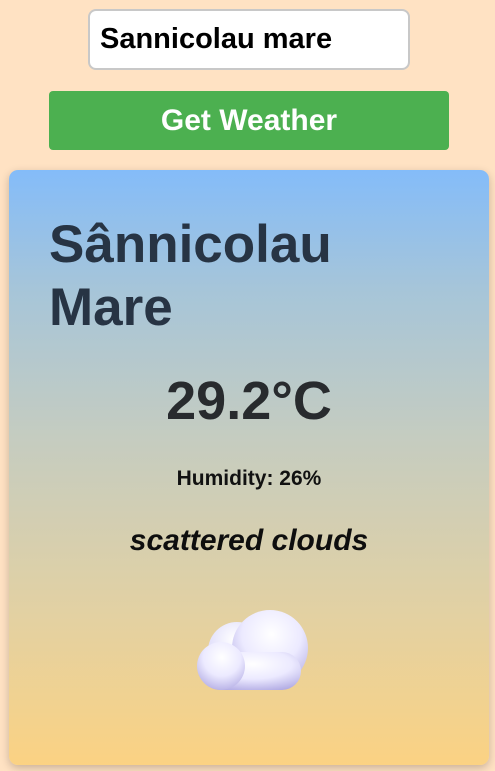 The width and height of the screenshot is (495, 771). Describe the element at coordinates (249, 120) in the screenshot. I see `get-weather-button: Get Weather` at that location.